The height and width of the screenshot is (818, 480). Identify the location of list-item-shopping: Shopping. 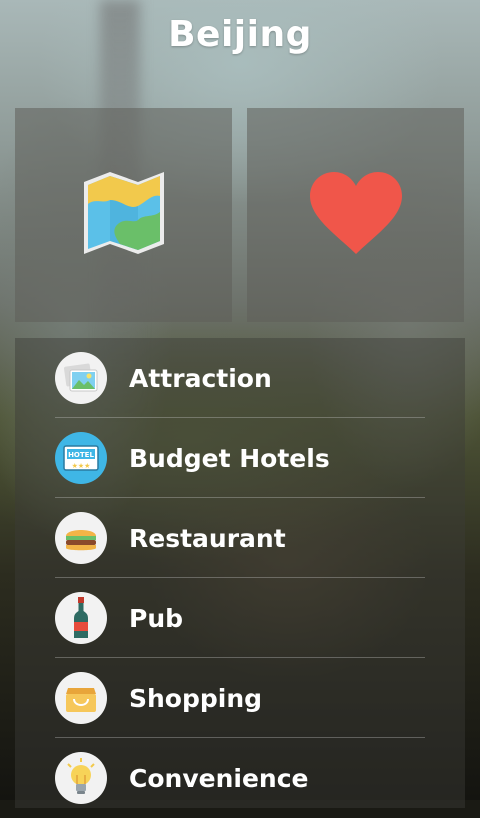
(240, 698).